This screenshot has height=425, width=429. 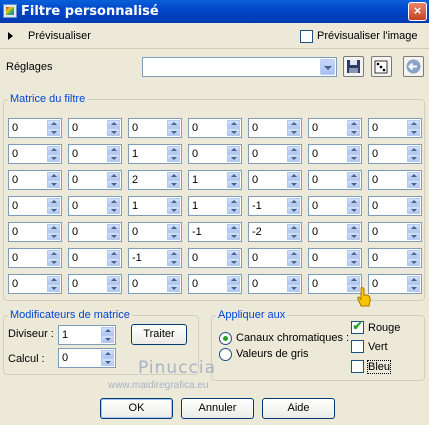 I want to click on blue-checkbox, so click(x=357, y=366).